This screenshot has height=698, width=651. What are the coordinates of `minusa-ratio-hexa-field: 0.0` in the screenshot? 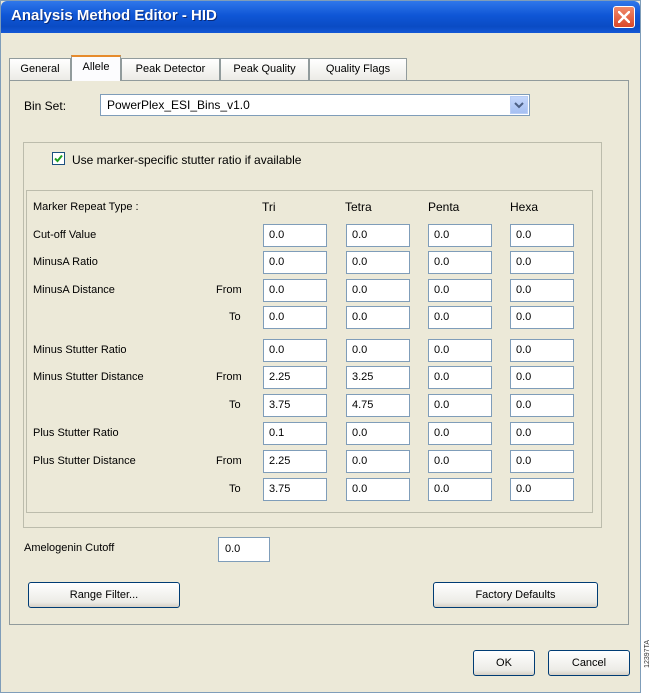 It's located at (542, 262).